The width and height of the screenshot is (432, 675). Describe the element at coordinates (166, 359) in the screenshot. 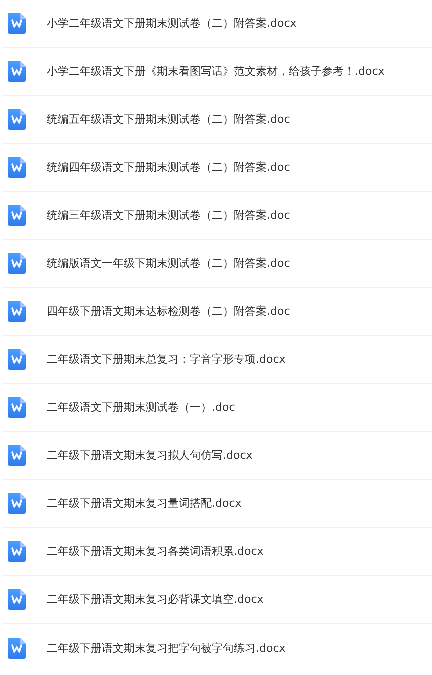

I see `file-name: 二年级语文下册期末总复习：字音字形专项.docx` at that location.